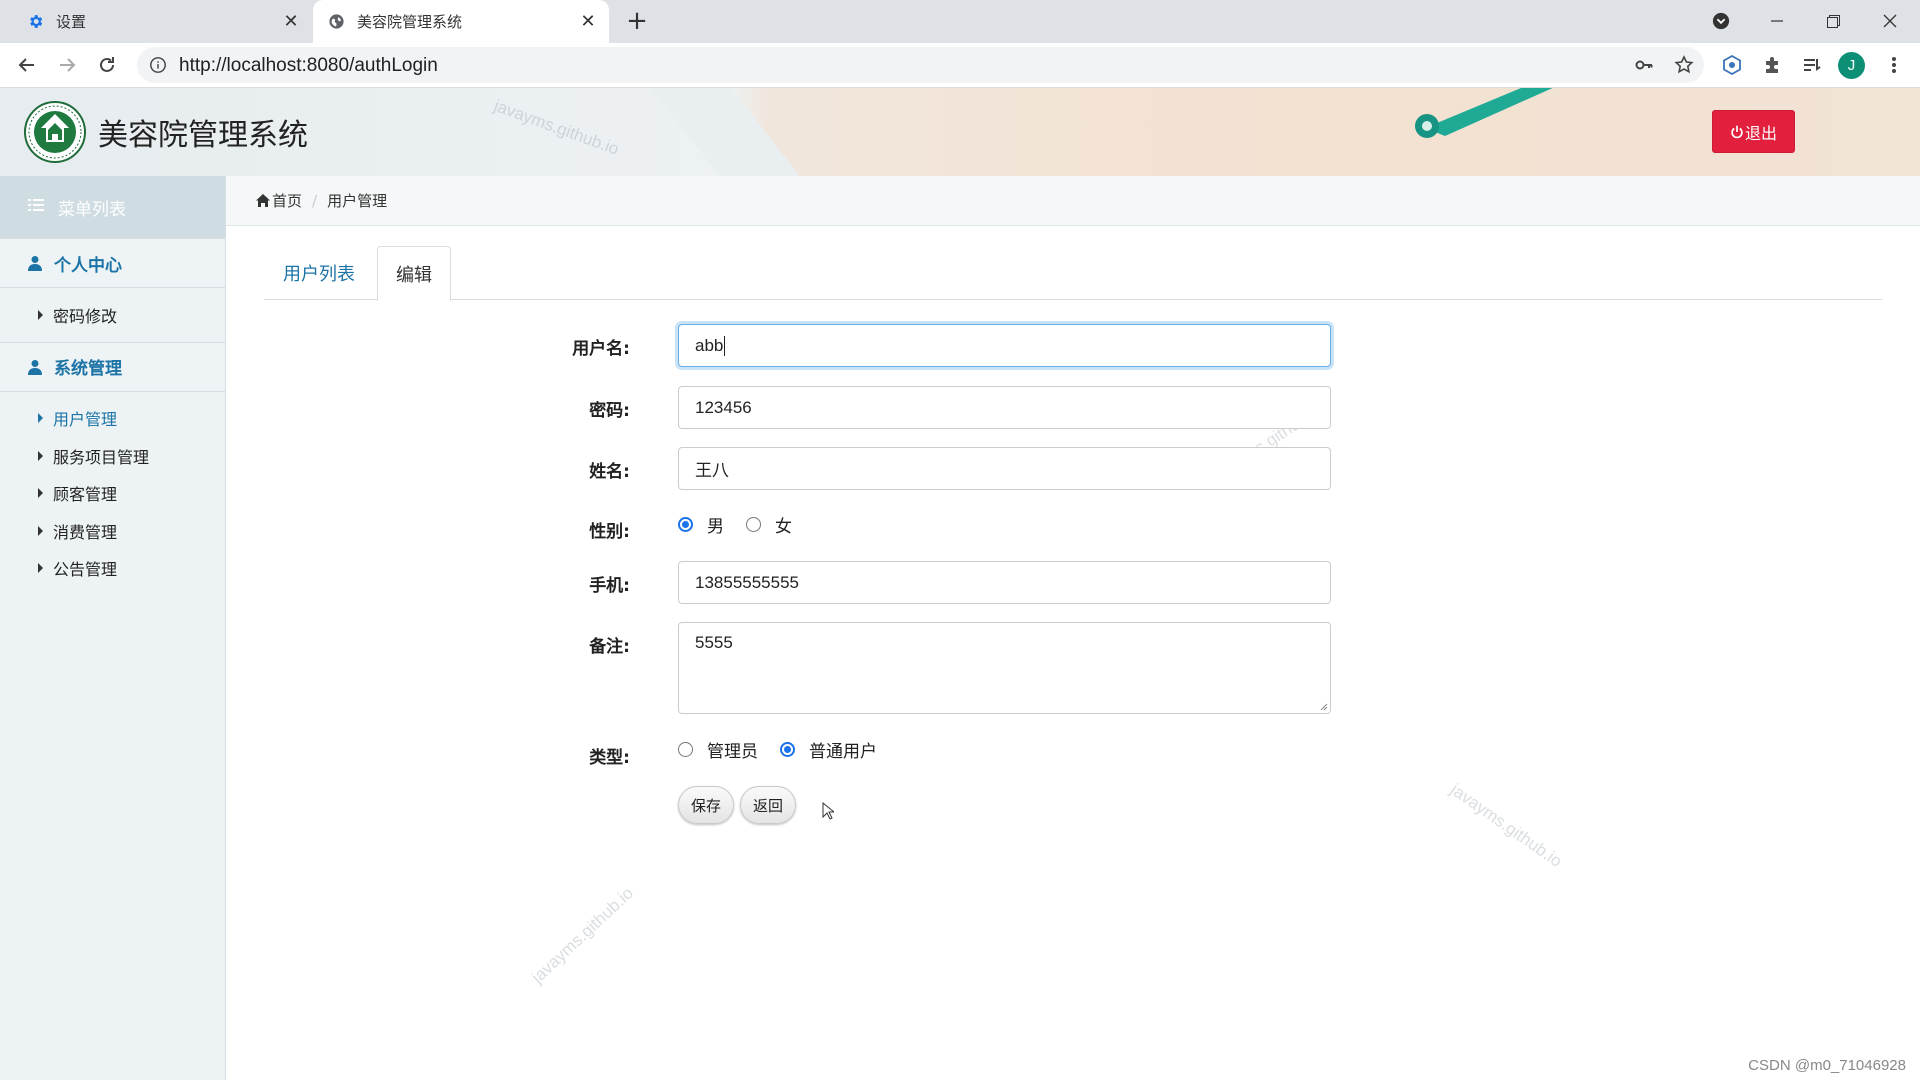  What do you see at coordinates (715, 527) in the screenshot?
I see `gender-option-label: 男` at bounding box center [715, 527].